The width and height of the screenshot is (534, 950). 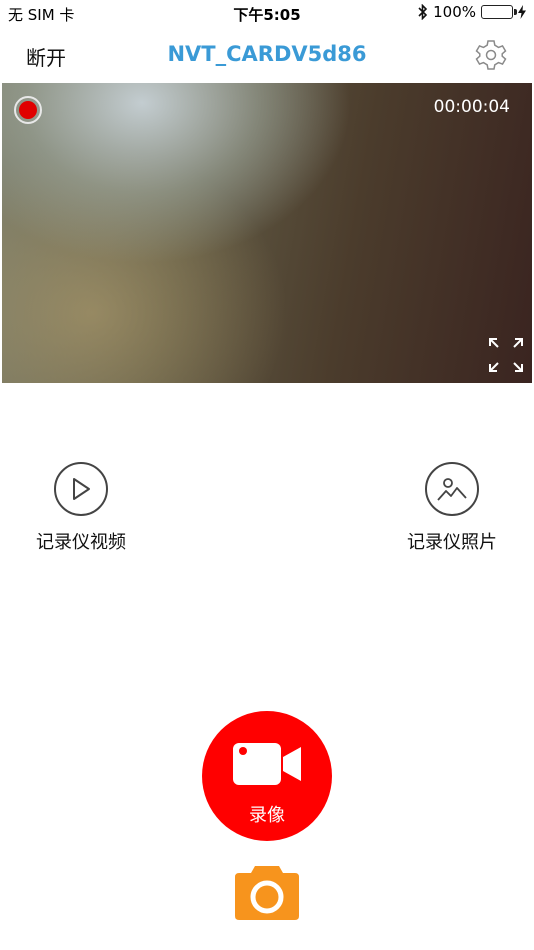 I want to click on status-bar: 无 SIM 卡 下午5:05 100%, so click(x=267, y=15).